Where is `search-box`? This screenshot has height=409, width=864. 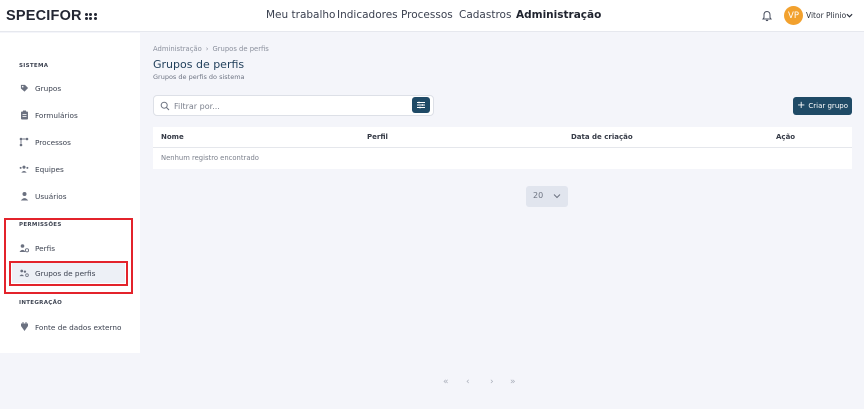
search-box is located at coordinates (293, 105).